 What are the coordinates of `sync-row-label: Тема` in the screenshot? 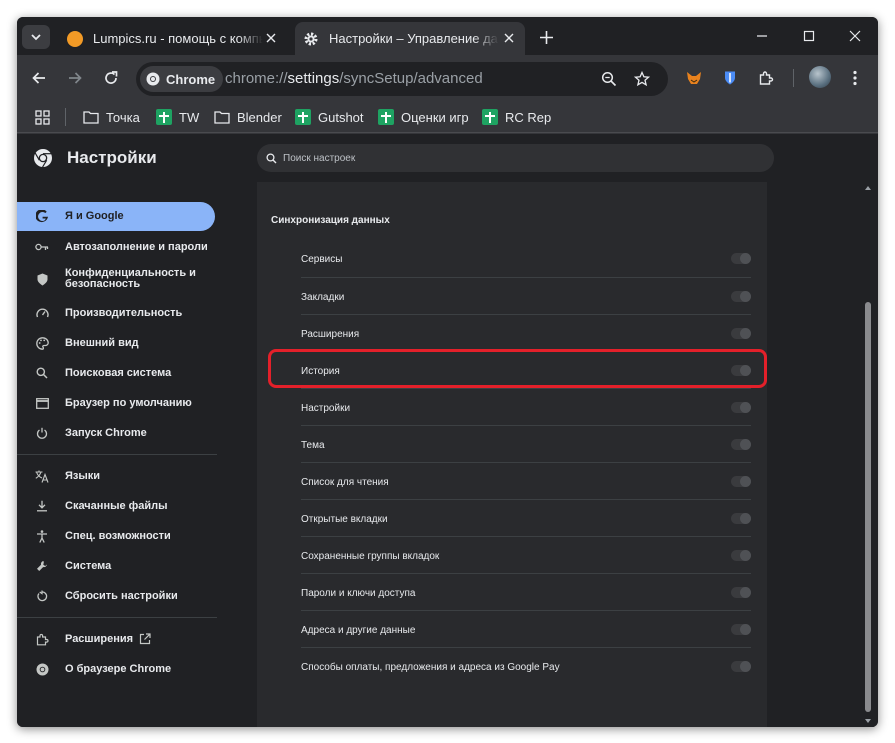 It's located at (313, 445).